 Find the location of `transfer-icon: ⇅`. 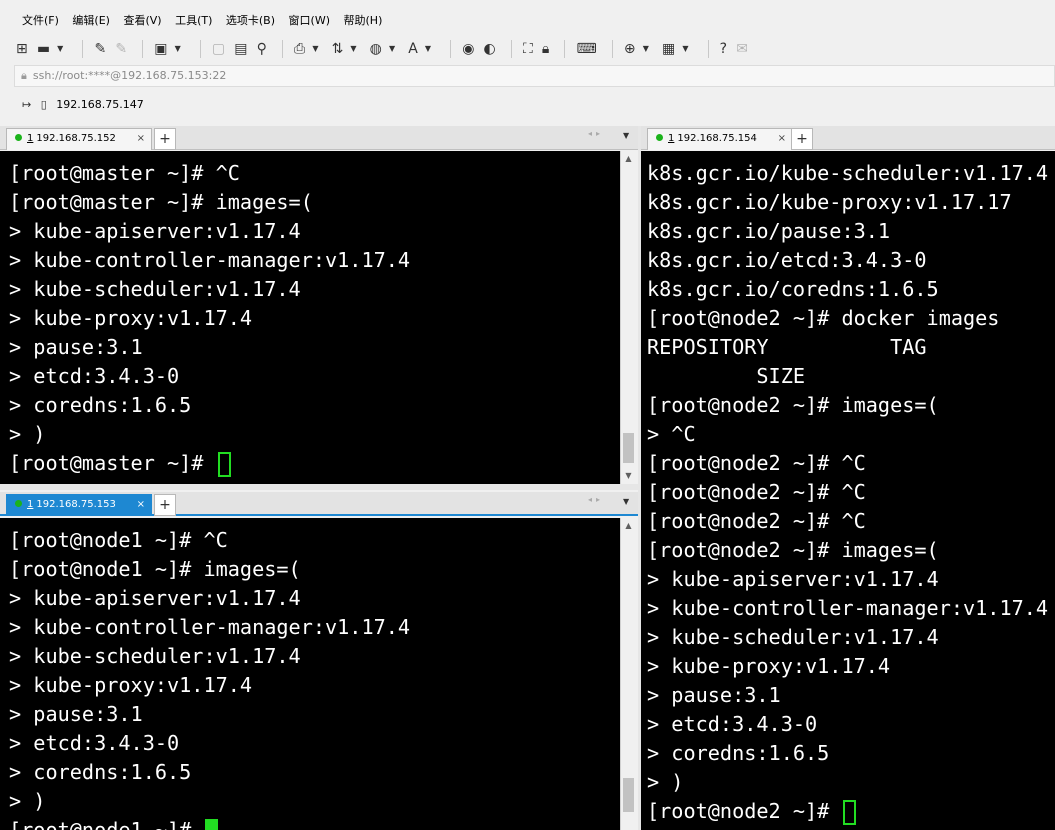

transfer-icon: ⇅ is located at coordinates (338, 49).